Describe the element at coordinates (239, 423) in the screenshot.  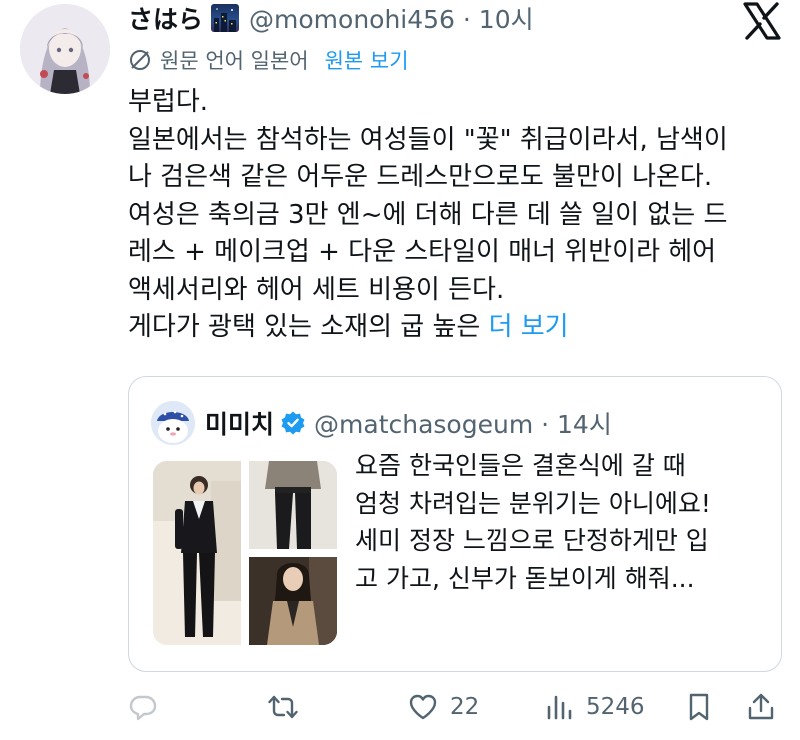
I see `quoted-author-name: 미미치` at that location.